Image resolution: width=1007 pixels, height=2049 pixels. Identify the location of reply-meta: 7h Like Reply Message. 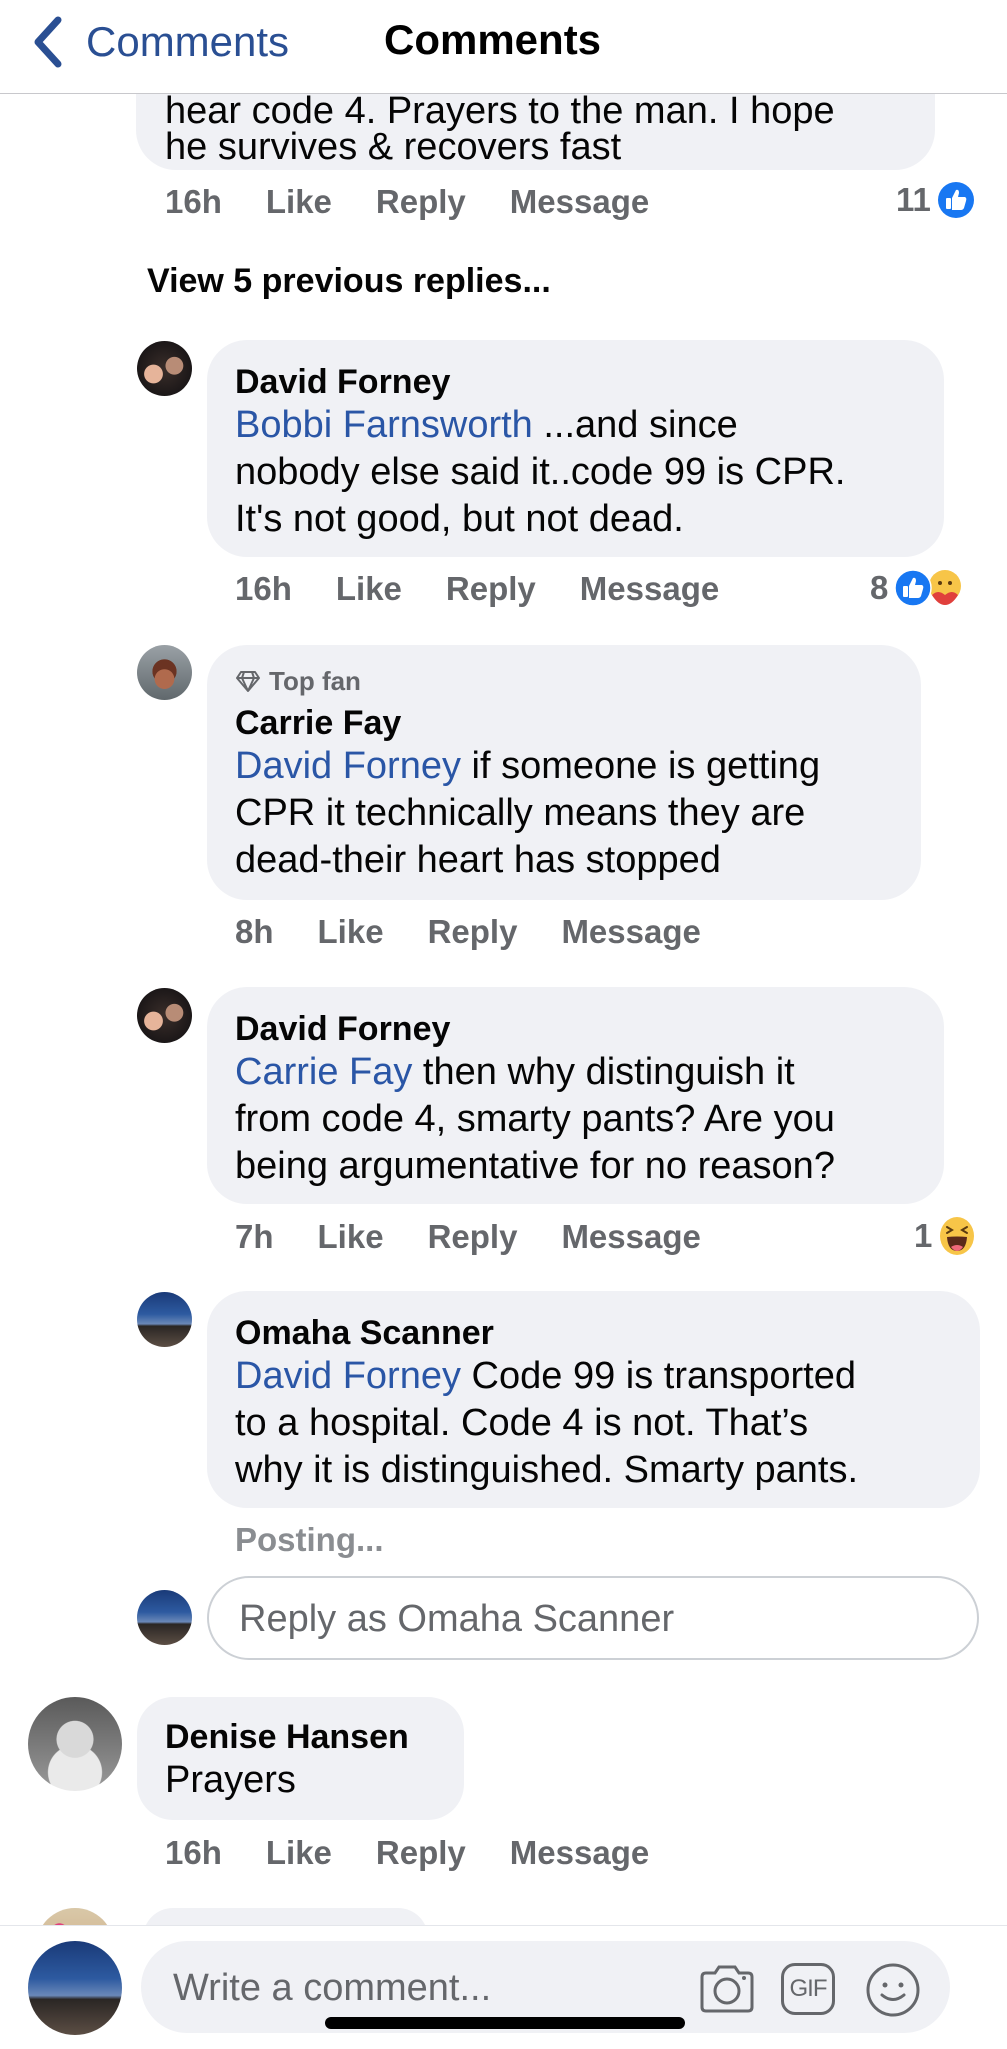
(490, 1237).